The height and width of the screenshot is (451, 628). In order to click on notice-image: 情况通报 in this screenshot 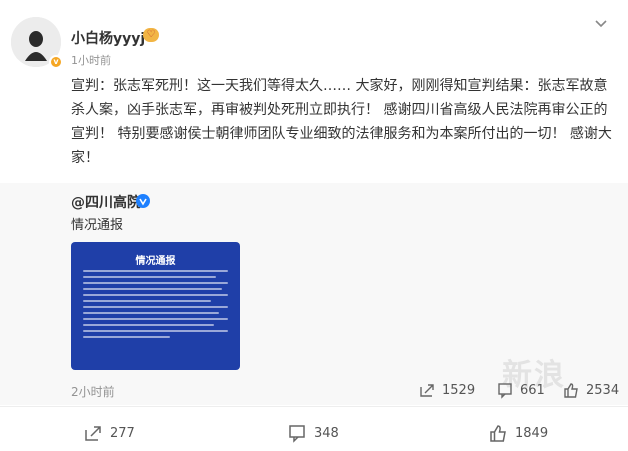, I will do `click(155, 306)`.